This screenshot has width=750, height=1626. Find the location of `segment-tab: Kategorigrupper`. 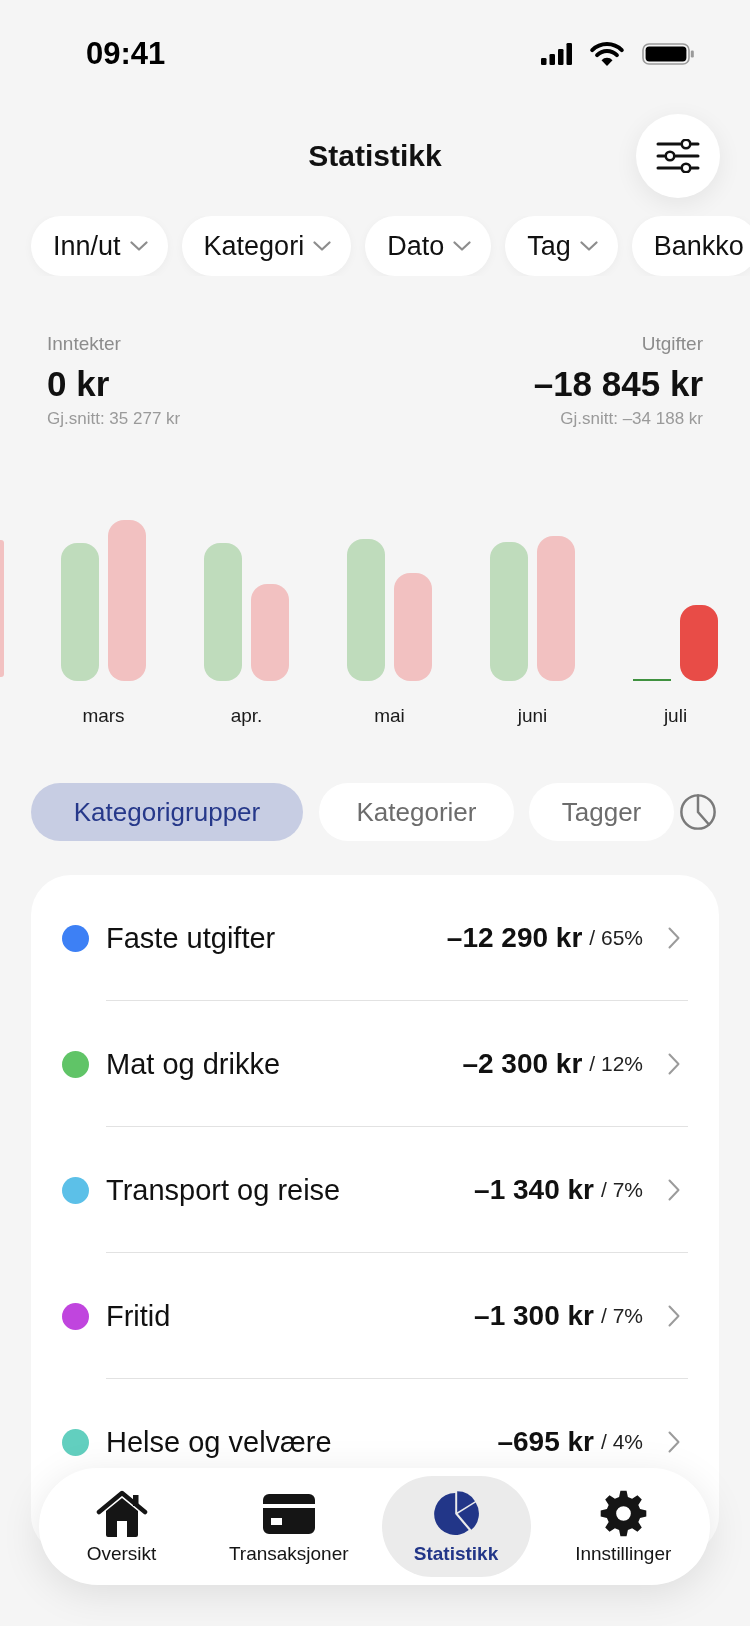

segment-tab: Kategorigrupper is located at coordinates (167, 812).